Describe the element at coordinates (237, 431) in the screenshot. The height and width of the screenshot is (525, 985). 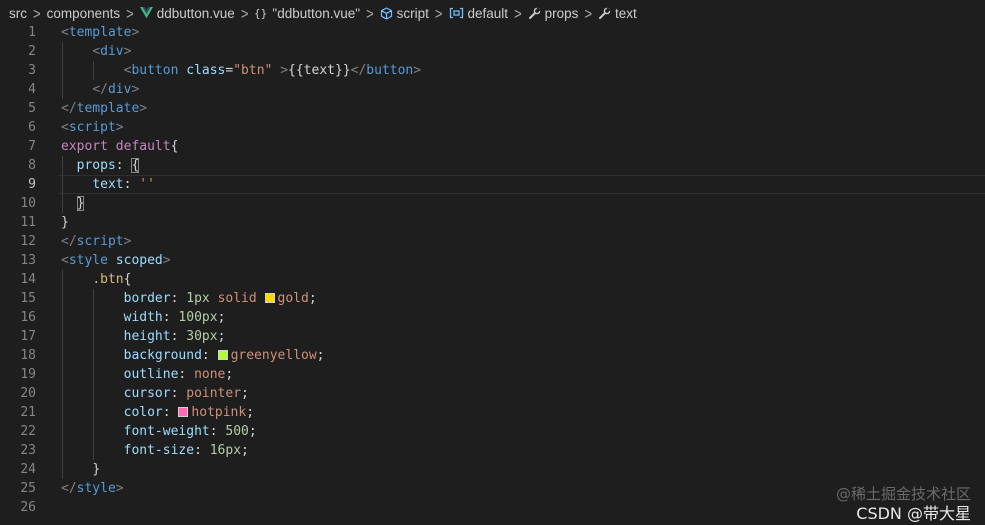
I see `code-token: 500` at that location.